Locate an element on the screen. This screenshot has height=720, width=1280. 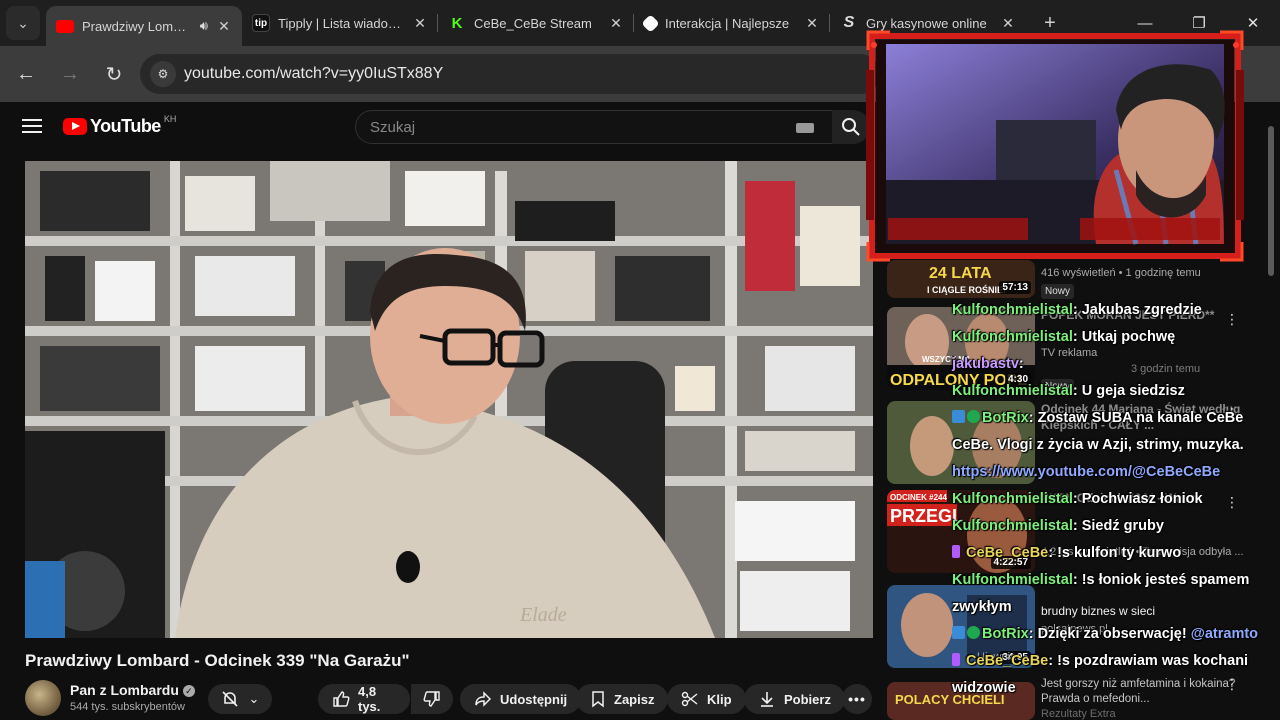
chat-text: : Pochwiasz łoniok is located at coordinates (1137, 499).